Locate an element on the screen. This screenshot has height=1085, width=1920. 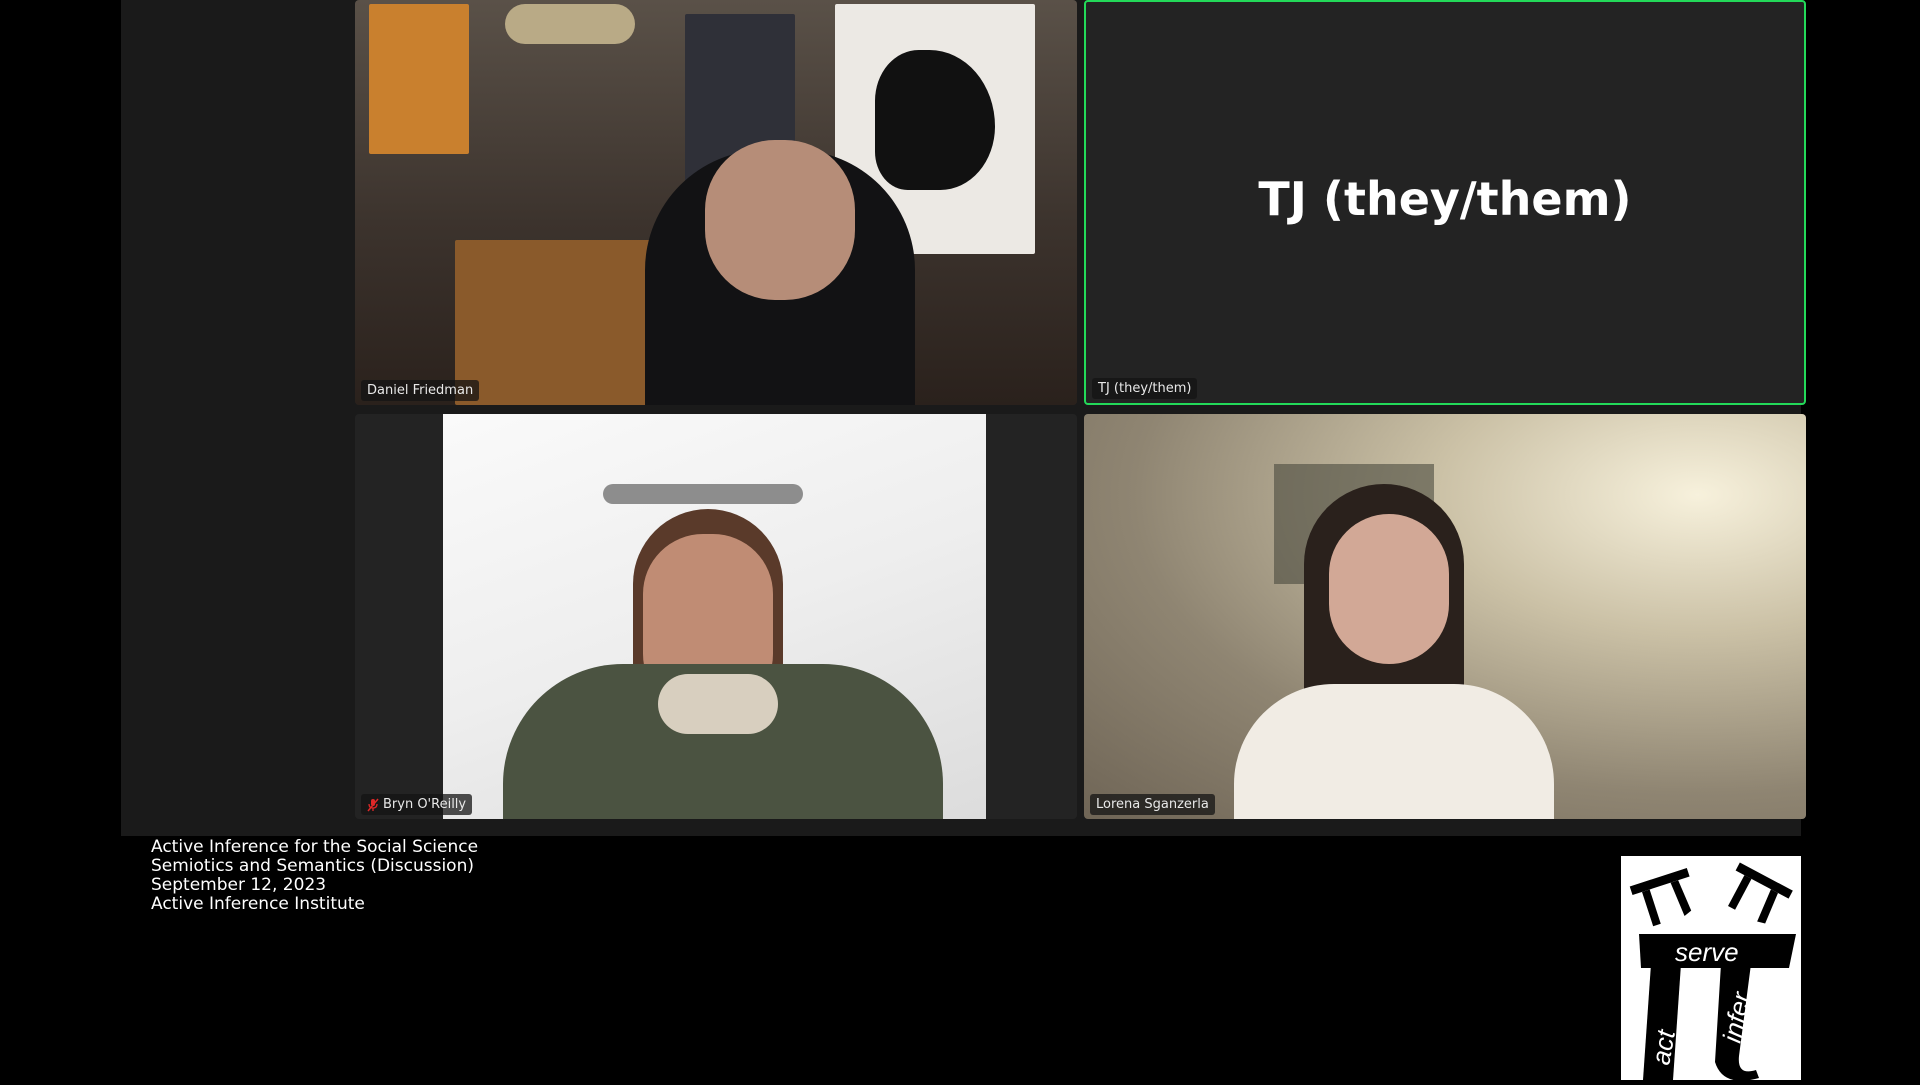
participant-tile-daniel: Daniel Friedman is located at coordinates (716, 202).